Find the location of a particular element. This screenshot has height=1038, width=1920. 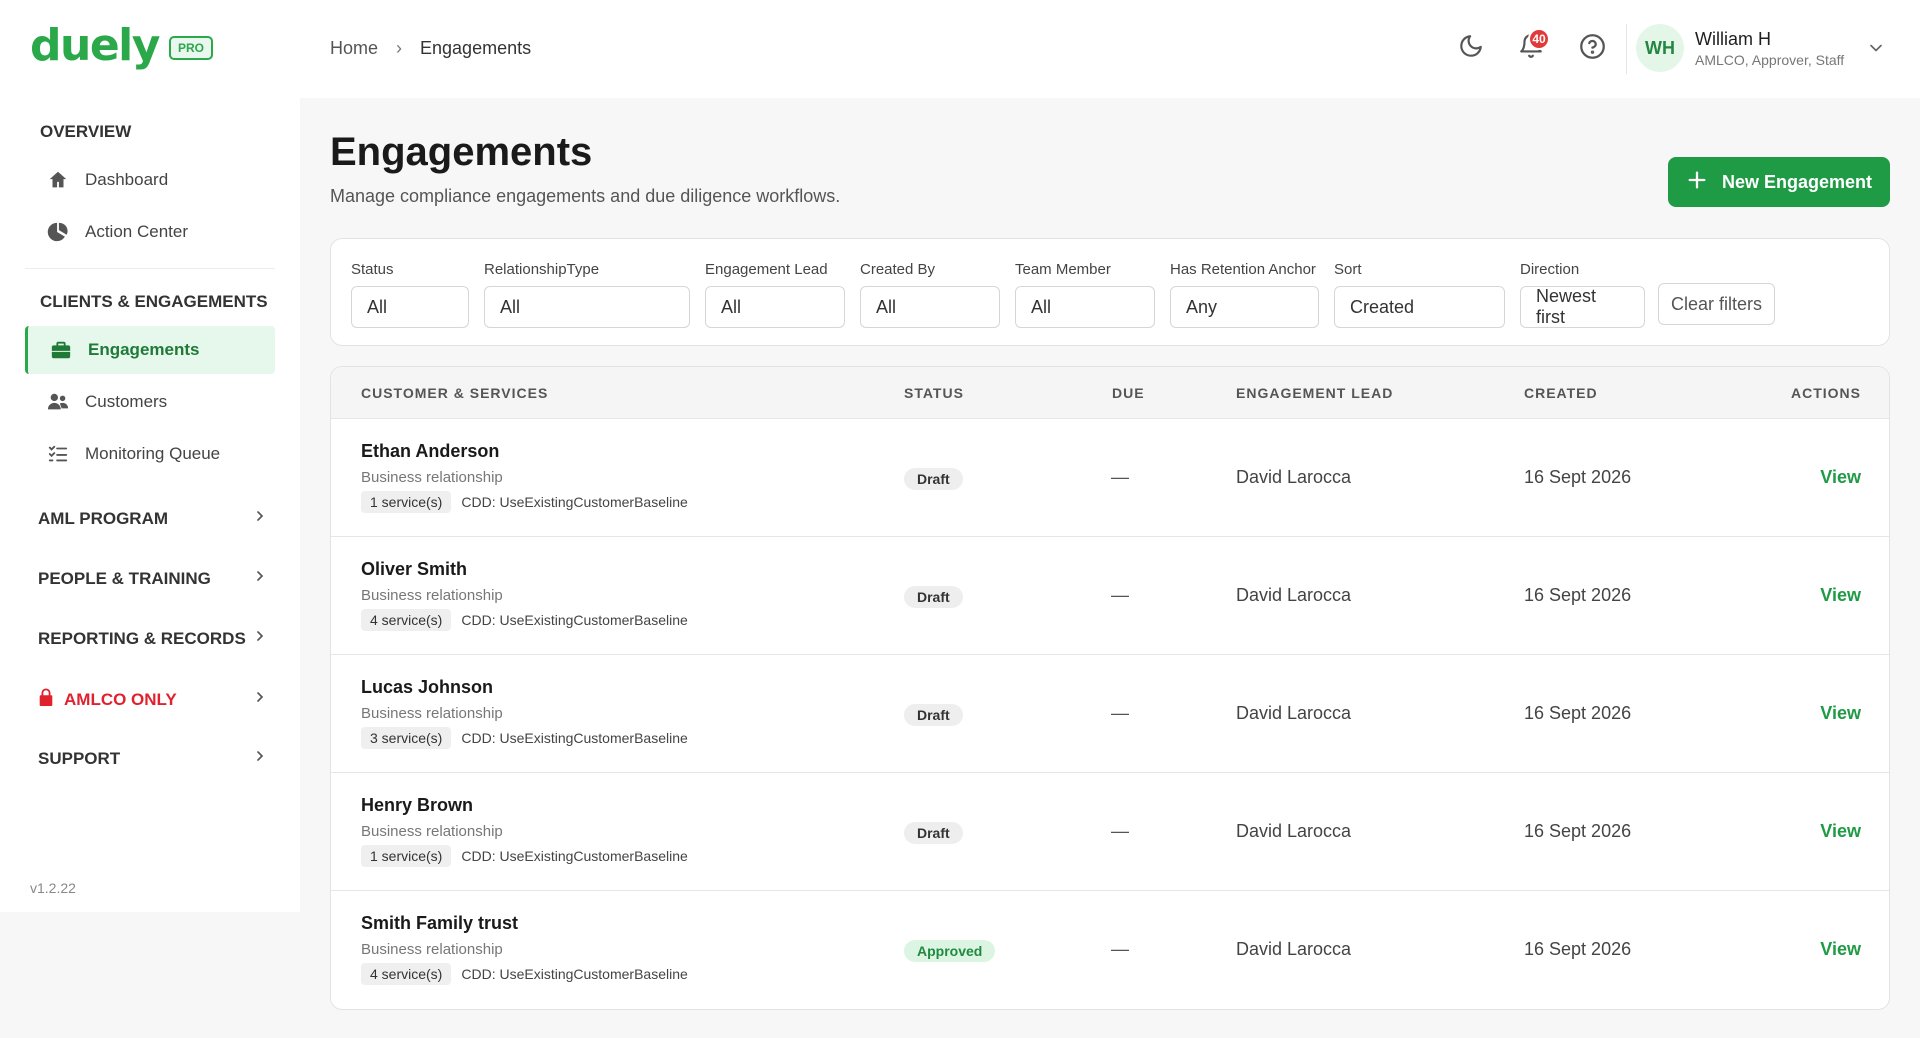

filter-relationship-type: RelationshipType All is located at coordinates (587, 294).